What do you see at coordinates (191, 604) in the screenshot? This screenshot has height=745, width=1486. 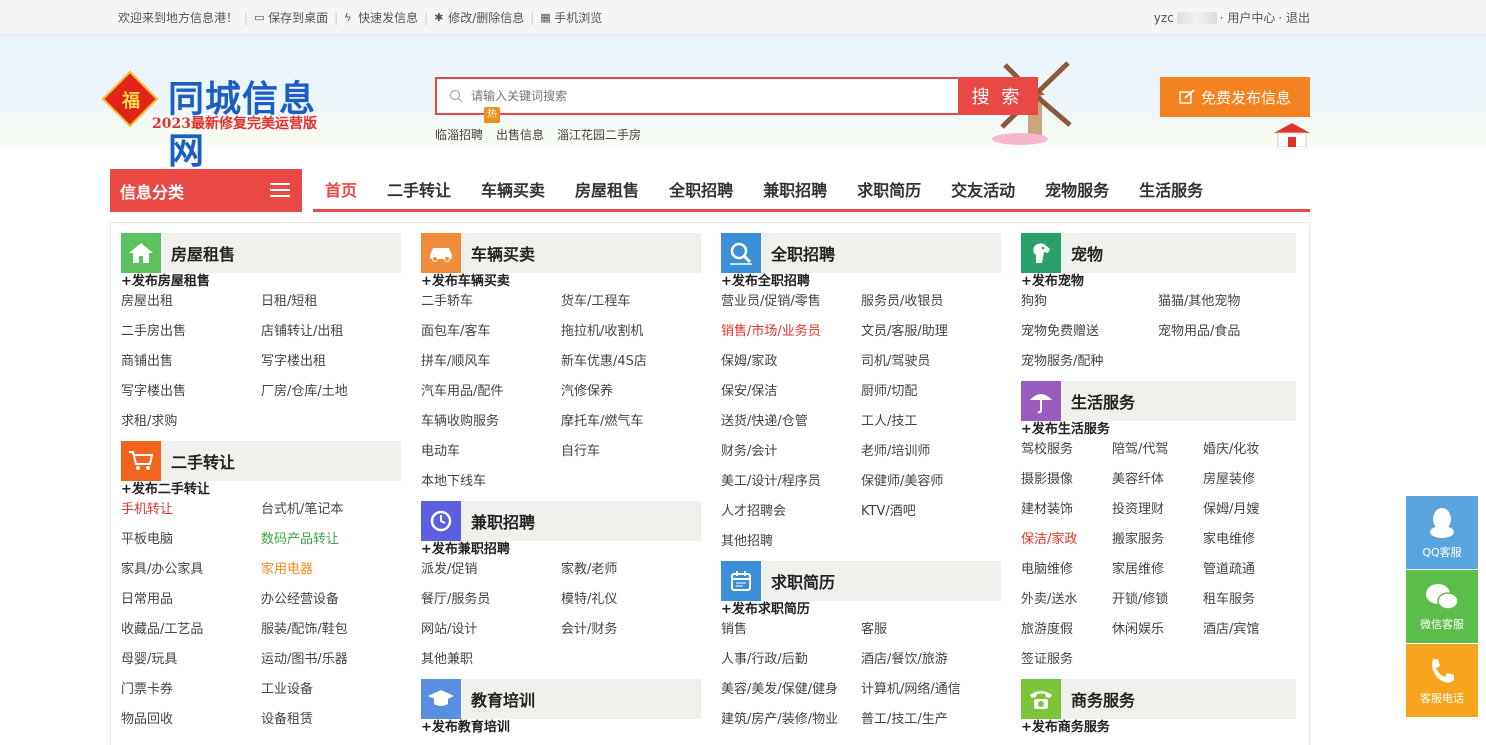 I see `list-item: 日常用品` at bounding box center [191, 604].